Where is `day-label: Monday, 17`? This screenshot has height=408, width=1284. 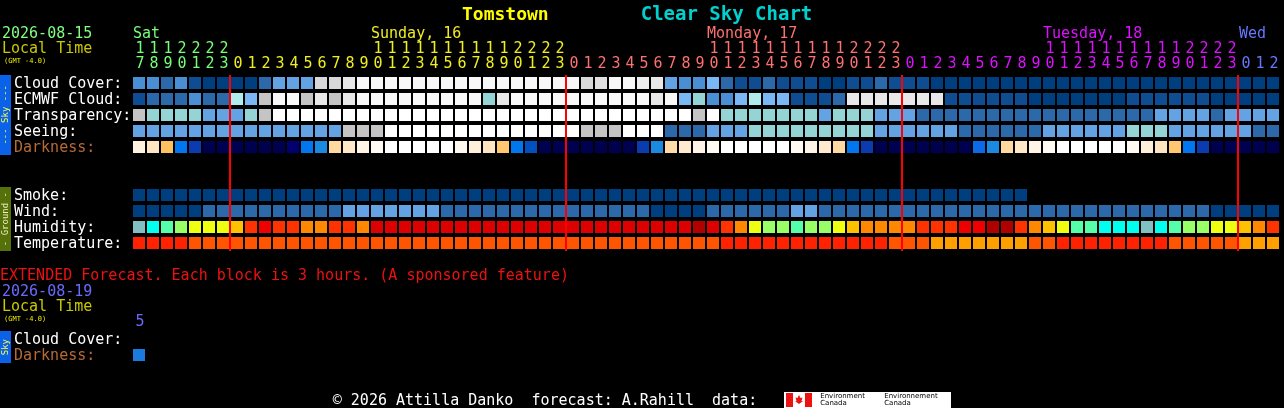 day-label: Monday, 17 is located at coordinates (752, 33).